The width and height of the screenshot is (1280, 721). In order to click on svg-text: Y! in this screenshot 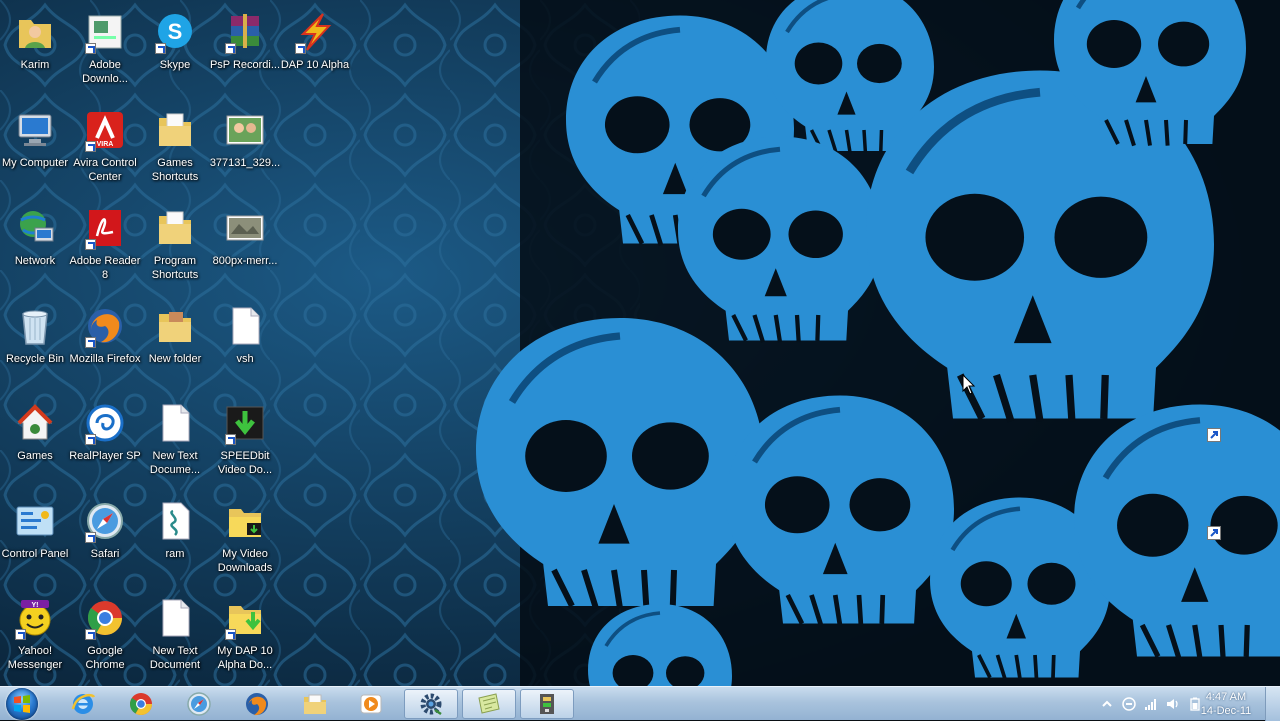, I will do `click(35, 605)`.